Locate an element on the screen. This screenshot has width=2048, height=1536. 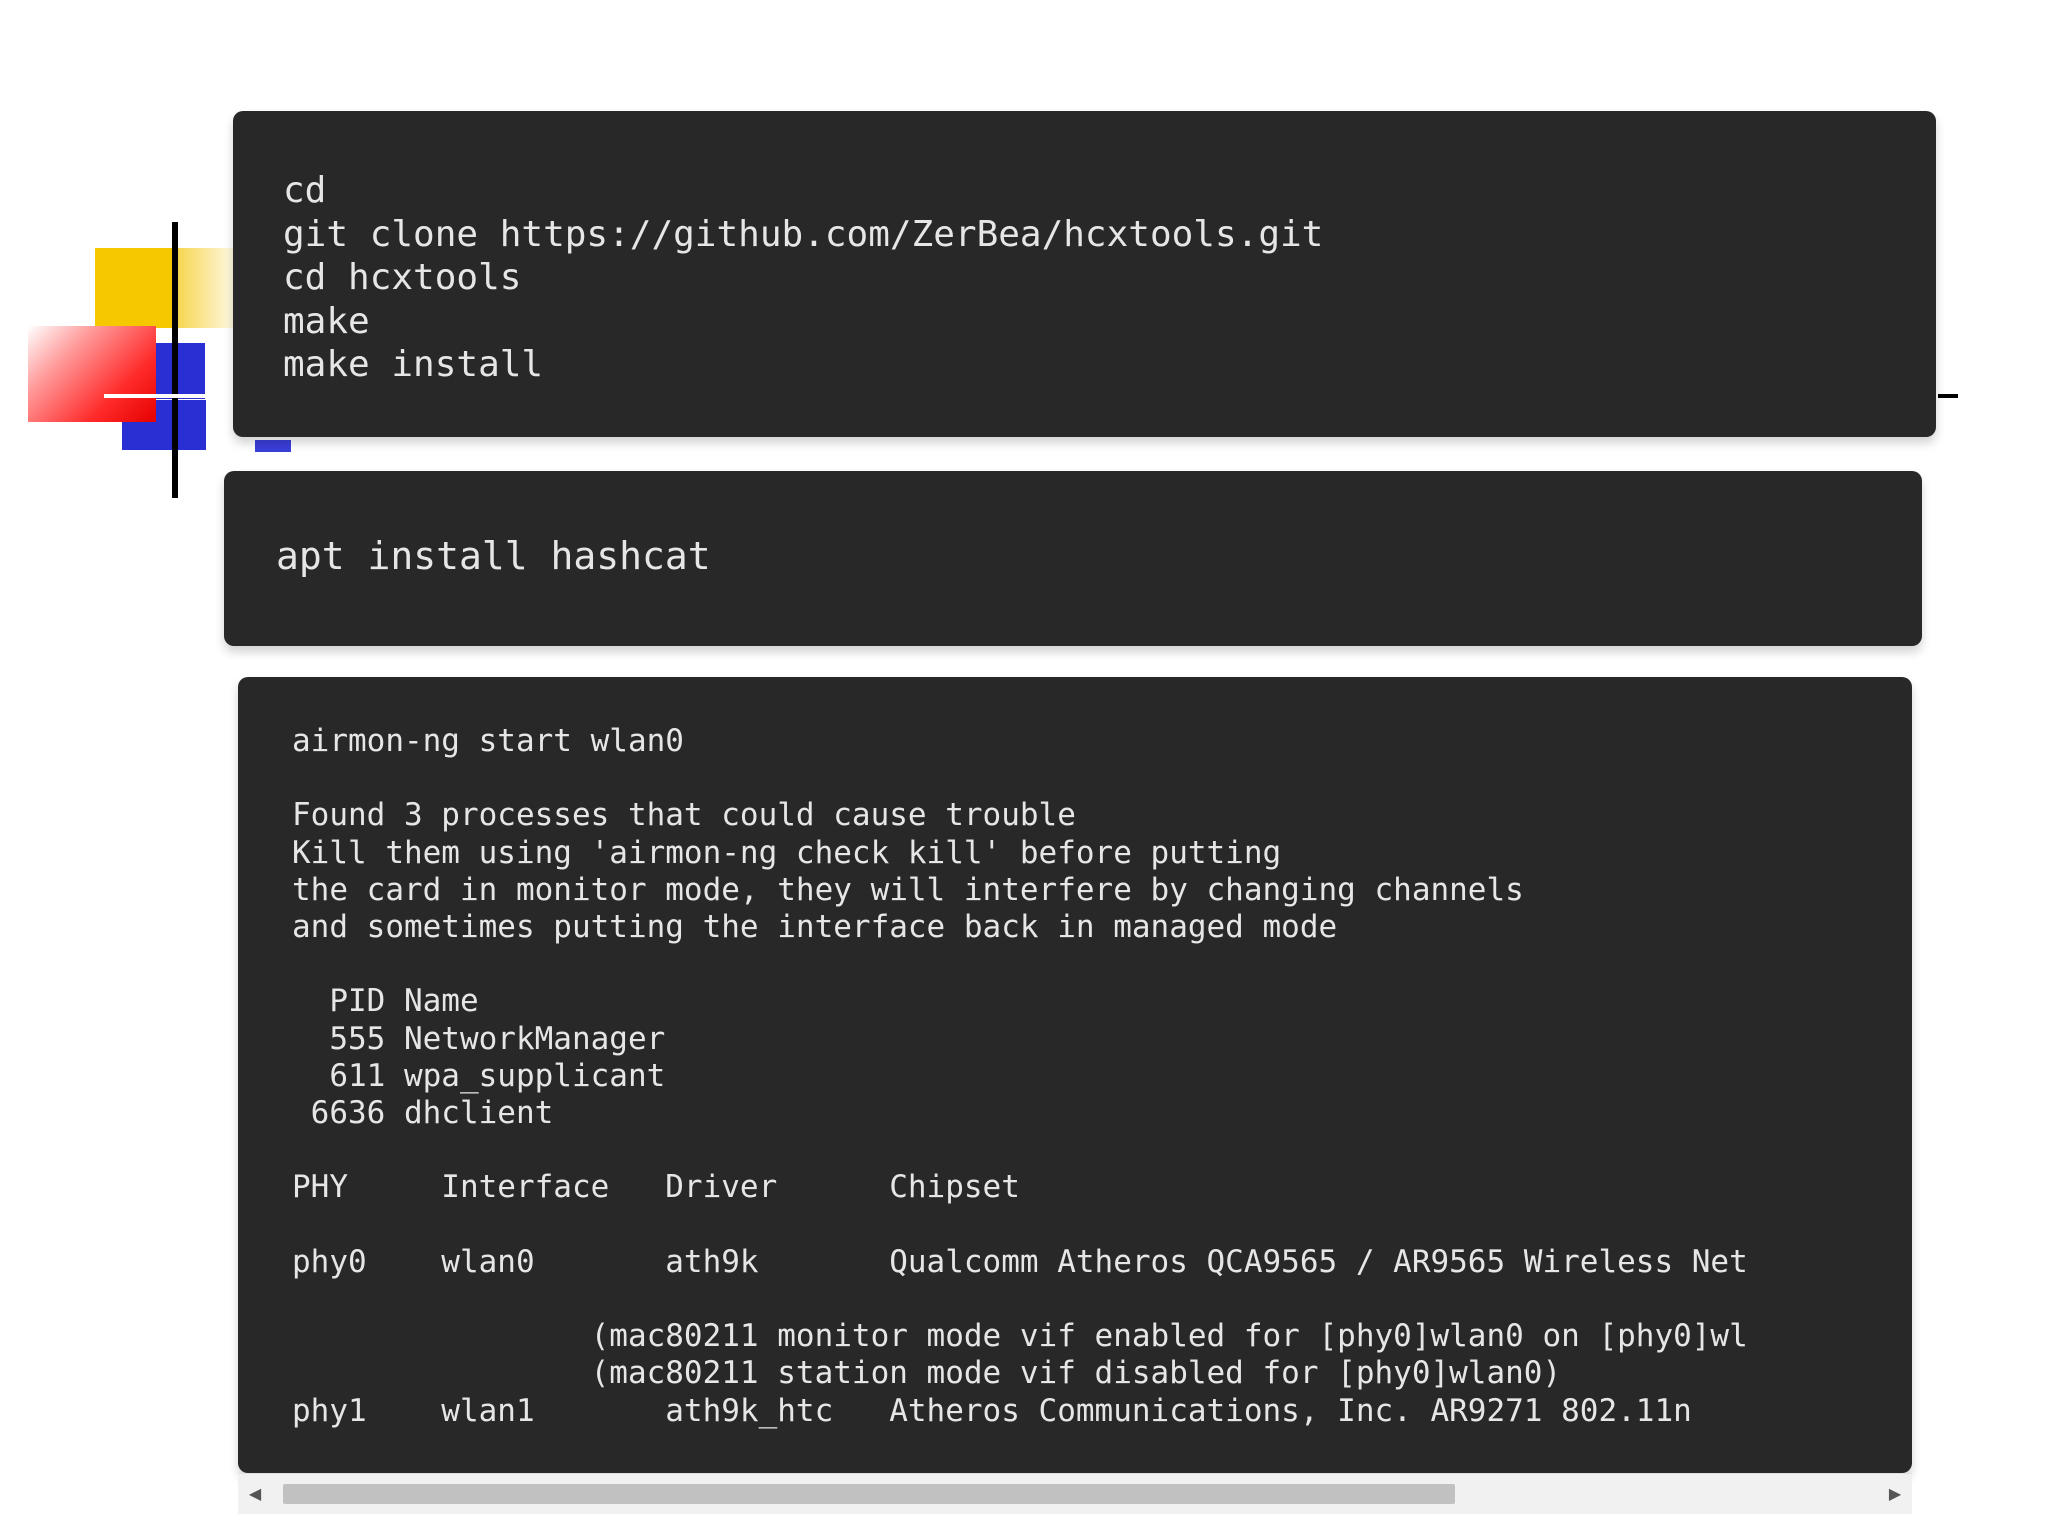
code-line: PID Name is located at coordinates (385, 1001).